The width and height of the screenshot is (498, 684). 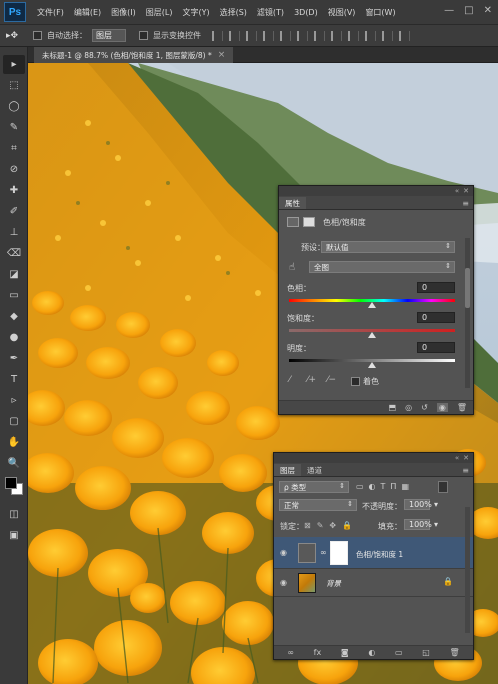 I want to click on hue-input: 0, so click(x=436, y=287).